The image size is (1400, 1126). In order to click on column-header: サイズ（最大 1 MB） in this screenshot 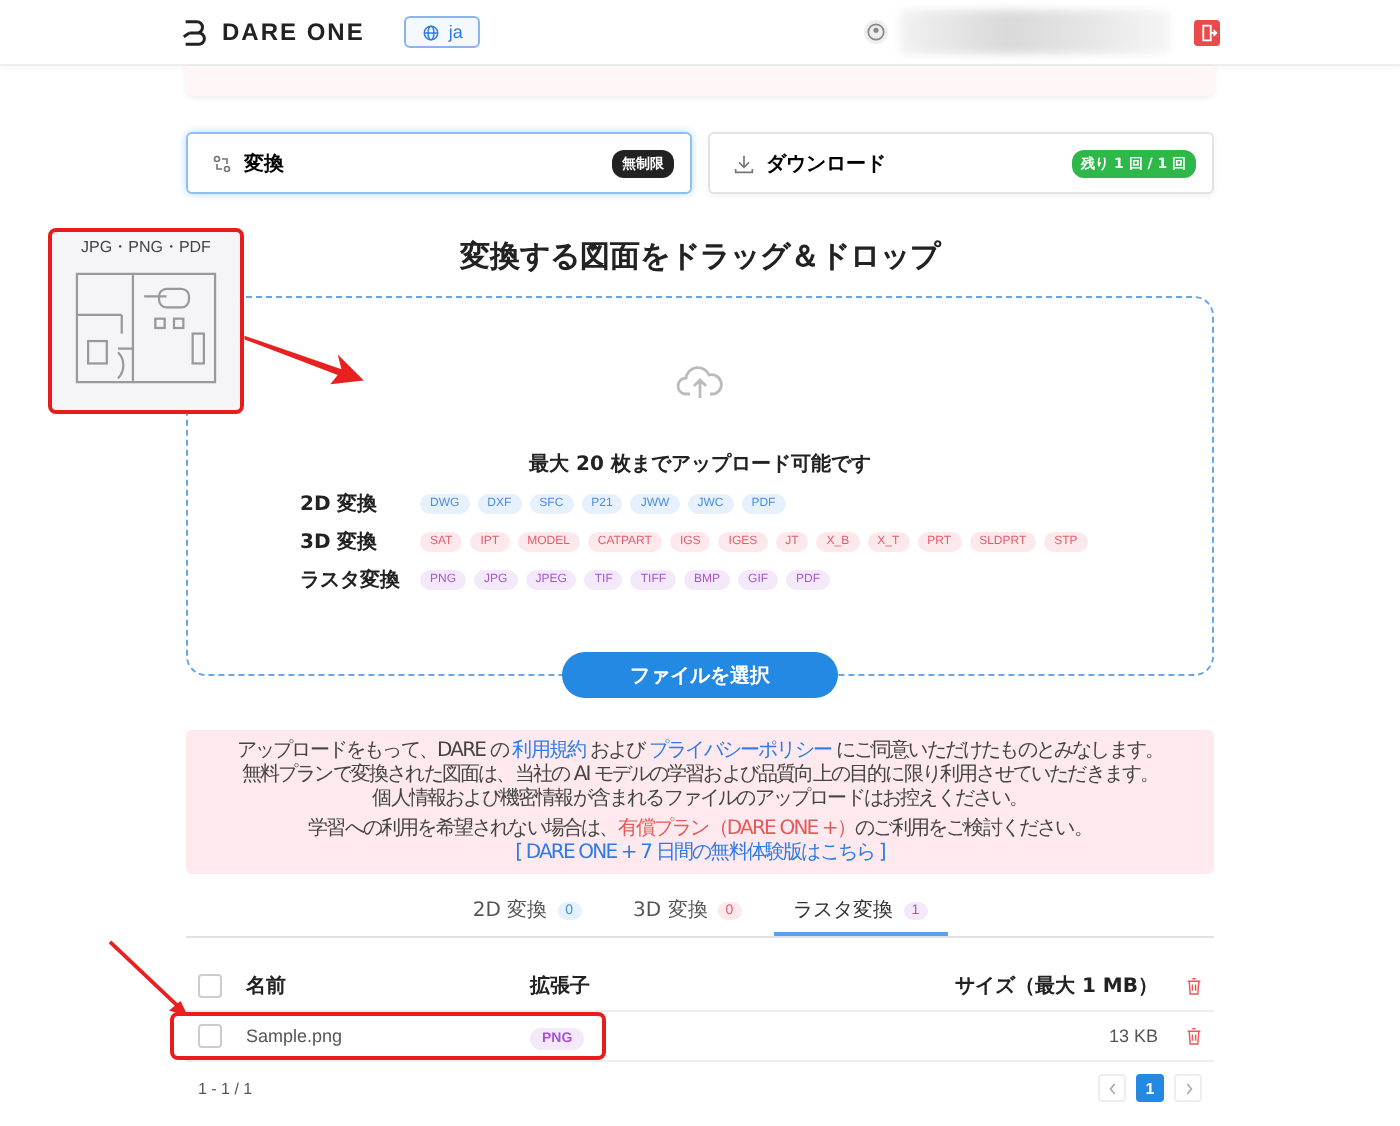, I will do `click(1055, 986)`.